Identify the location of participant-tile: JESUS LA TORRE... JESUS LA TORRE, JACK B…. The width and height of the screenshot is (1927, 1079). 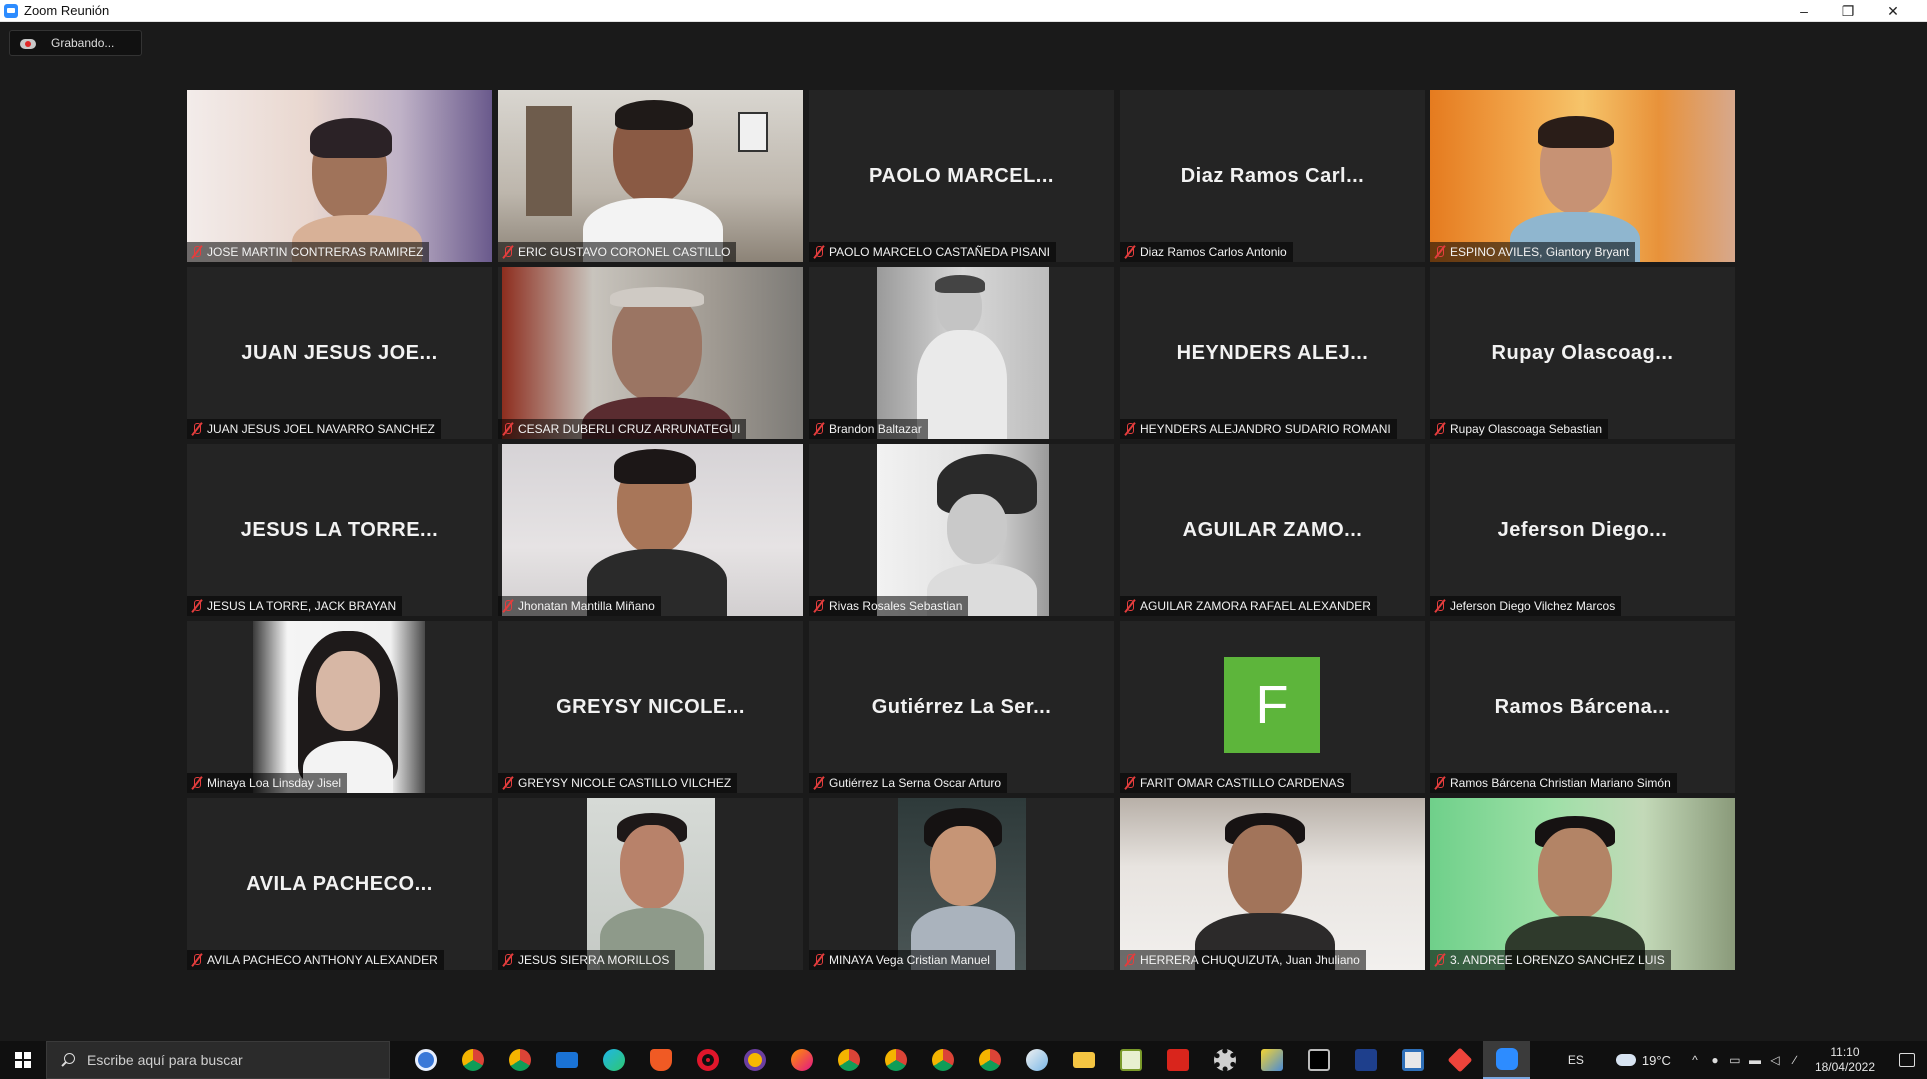
(339, 530).